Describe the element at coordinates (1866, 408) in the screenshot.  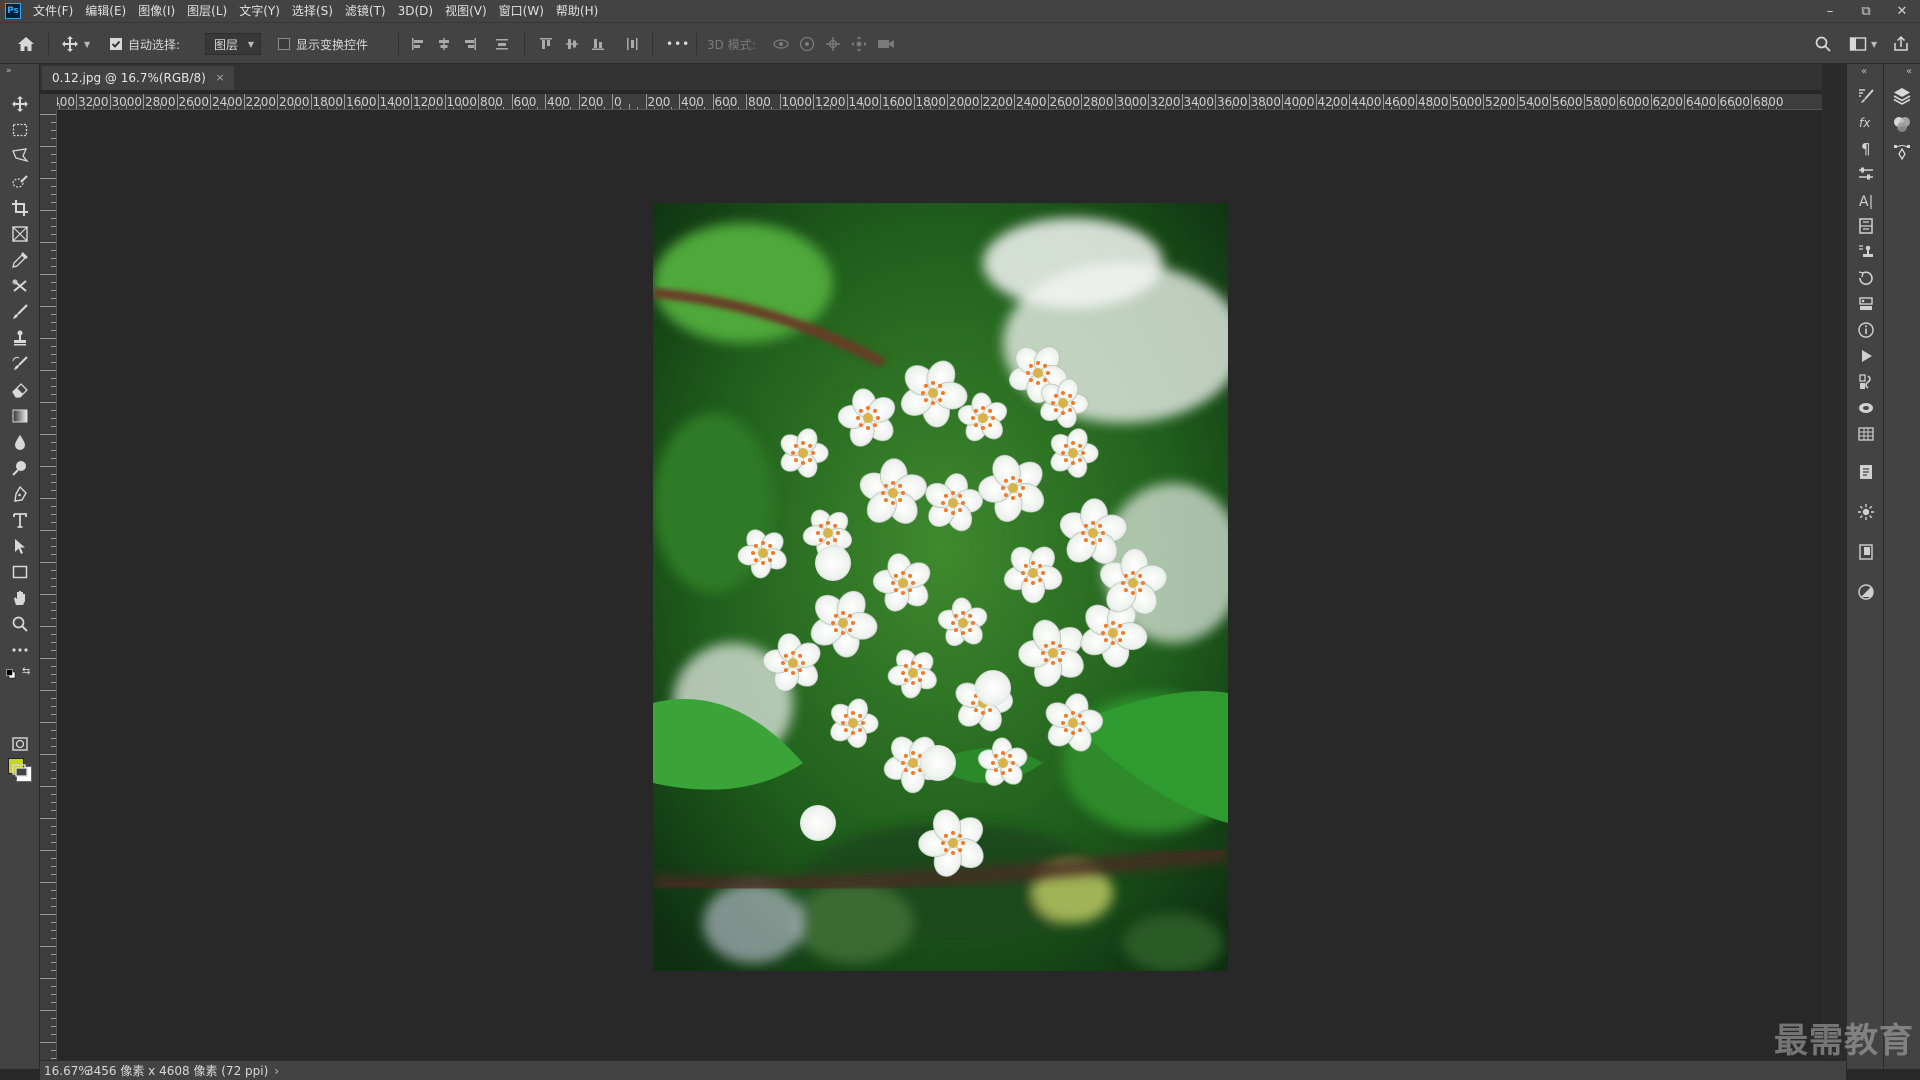
I see `3d-panel-button` at that location.